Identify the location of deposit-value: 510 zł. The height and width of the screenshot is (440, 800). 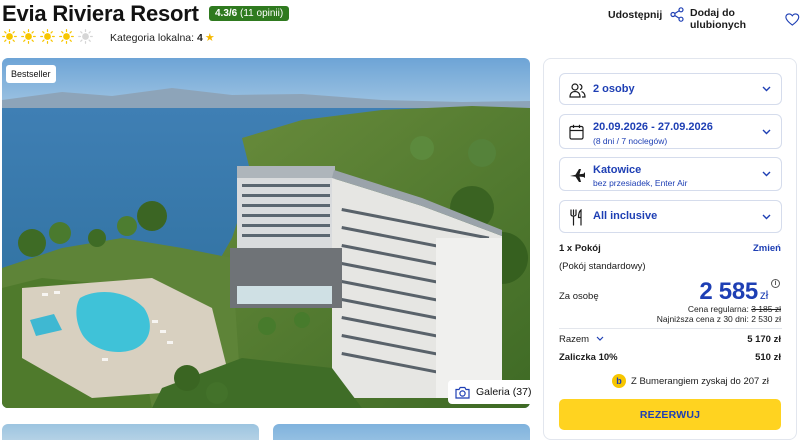
(768, 357).